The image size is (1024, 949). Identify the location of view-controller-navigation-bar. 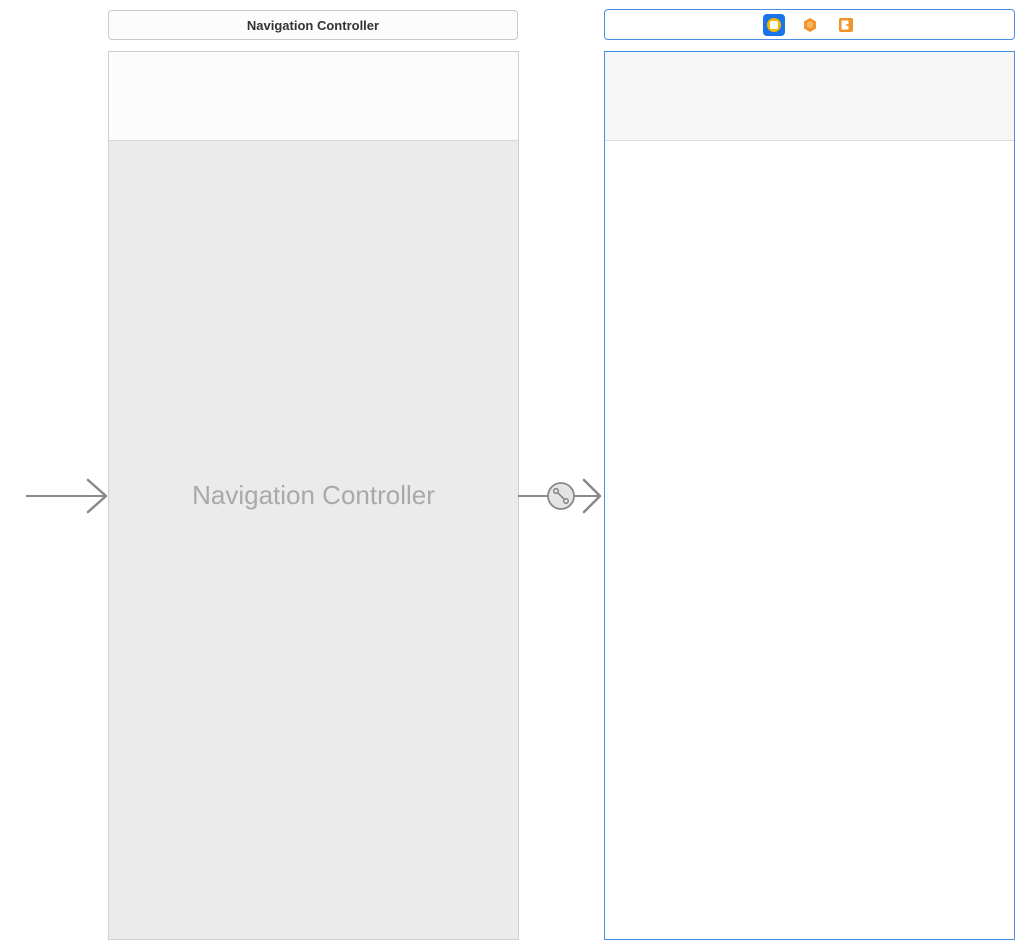
(809, 96).